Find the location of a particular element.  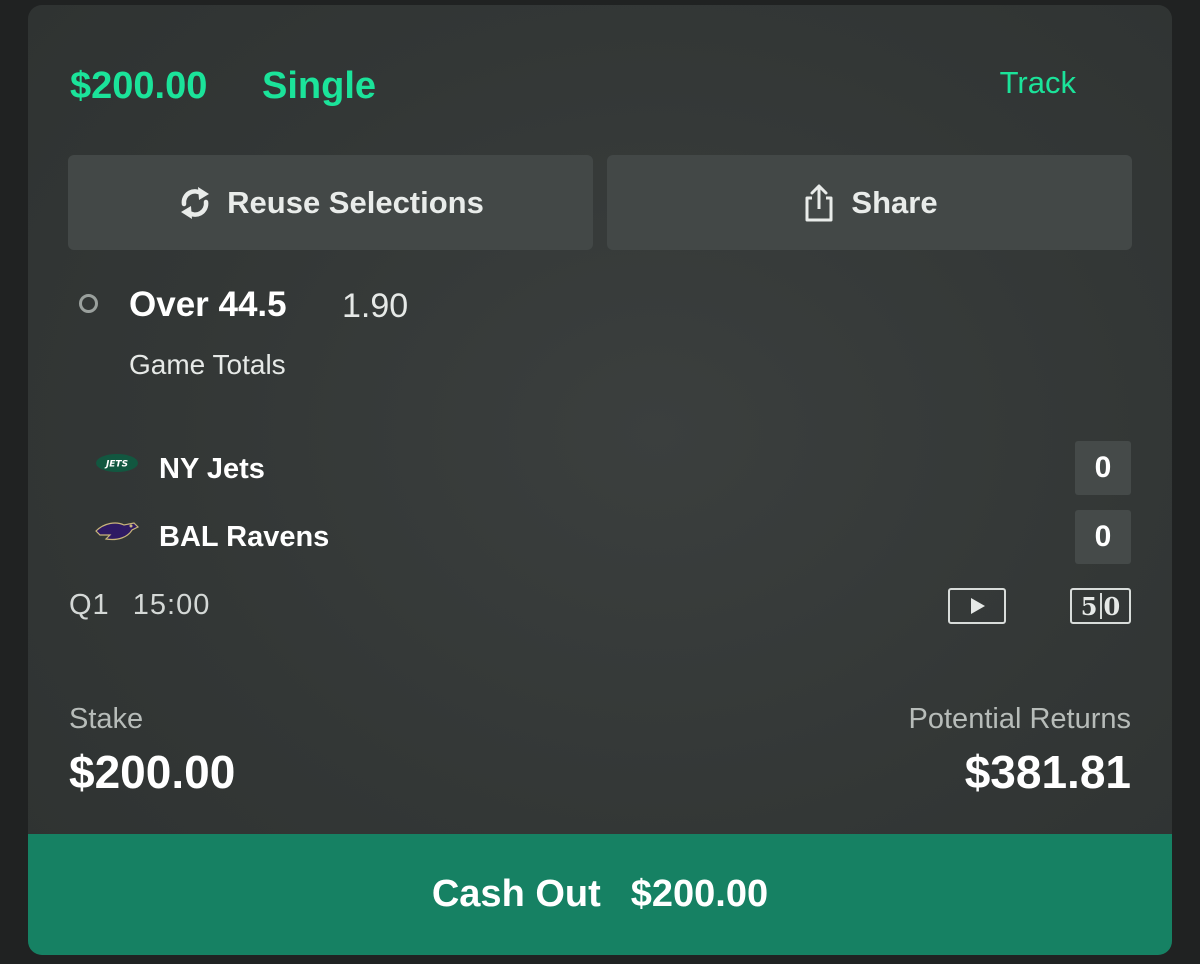

share-button: Share is located at coordinates (869, 202).